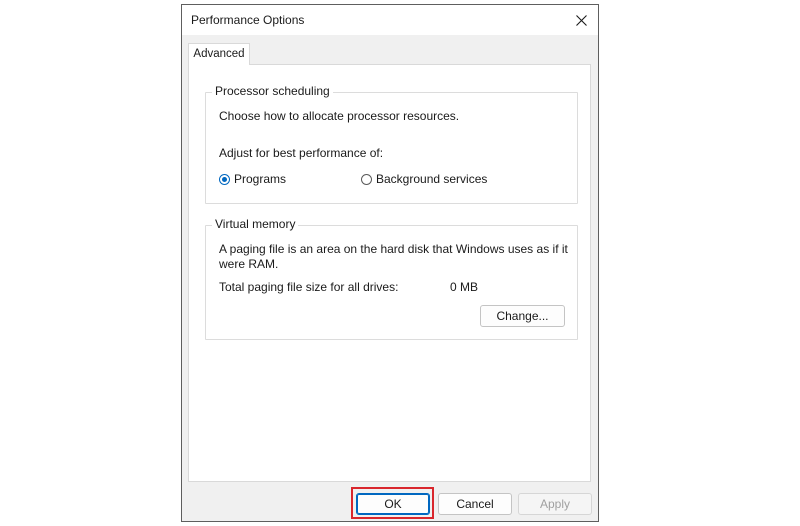 Image resolution: width=800 pixels, height=526 pixels. I want to click on close-icon, so click(581, 20).